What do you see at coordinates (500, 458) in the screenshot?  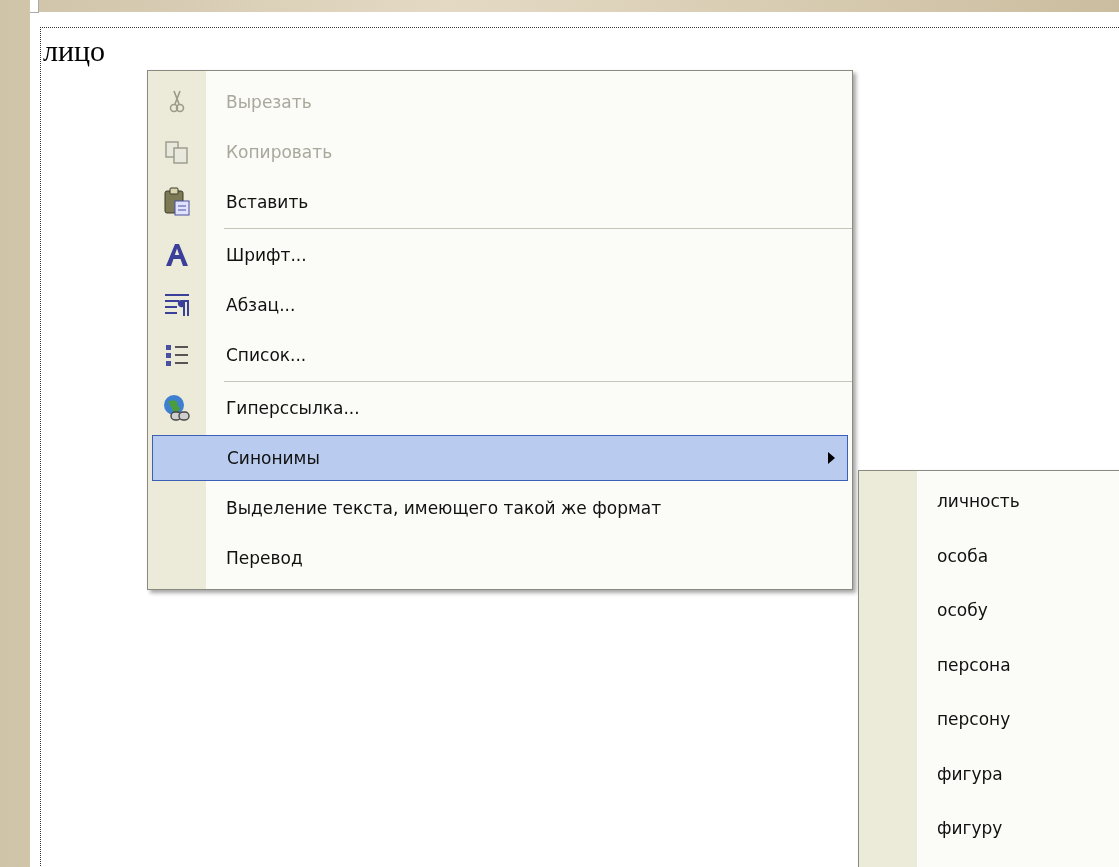 I see `menu-item: Синонимы` at bounding box center [500, 458].